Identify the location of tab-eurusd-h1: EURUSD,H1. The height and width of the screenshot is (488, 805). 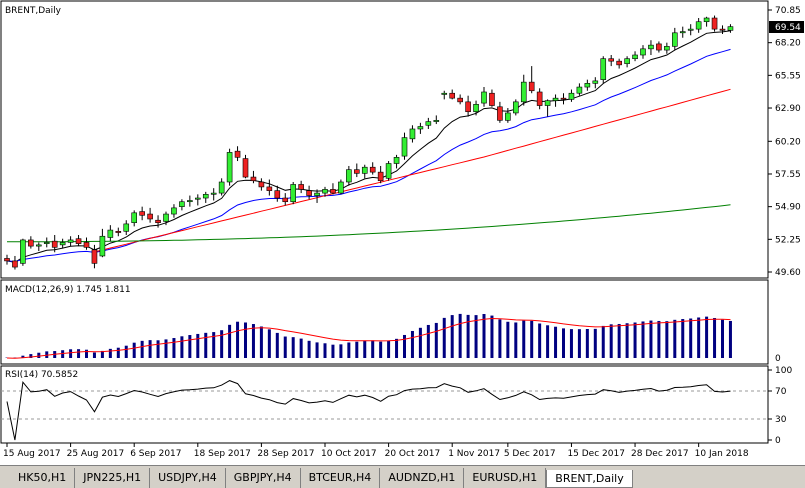
(505, 478).